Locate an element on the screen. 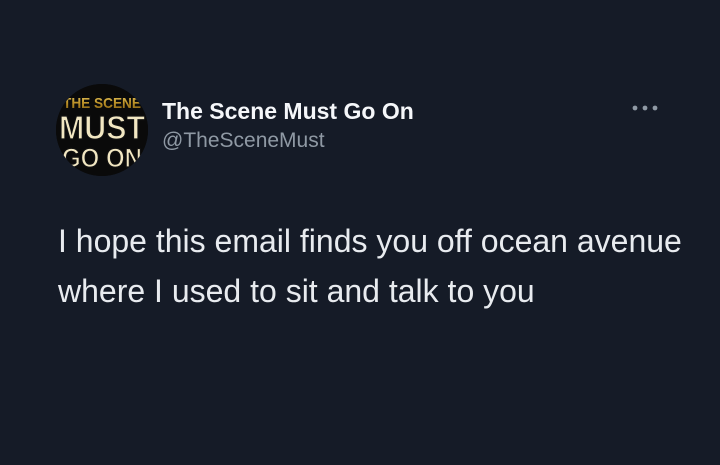 This screenshot has width=720, height=465. display-name: The Scene Must Go On is located at coordinates (288, 111).